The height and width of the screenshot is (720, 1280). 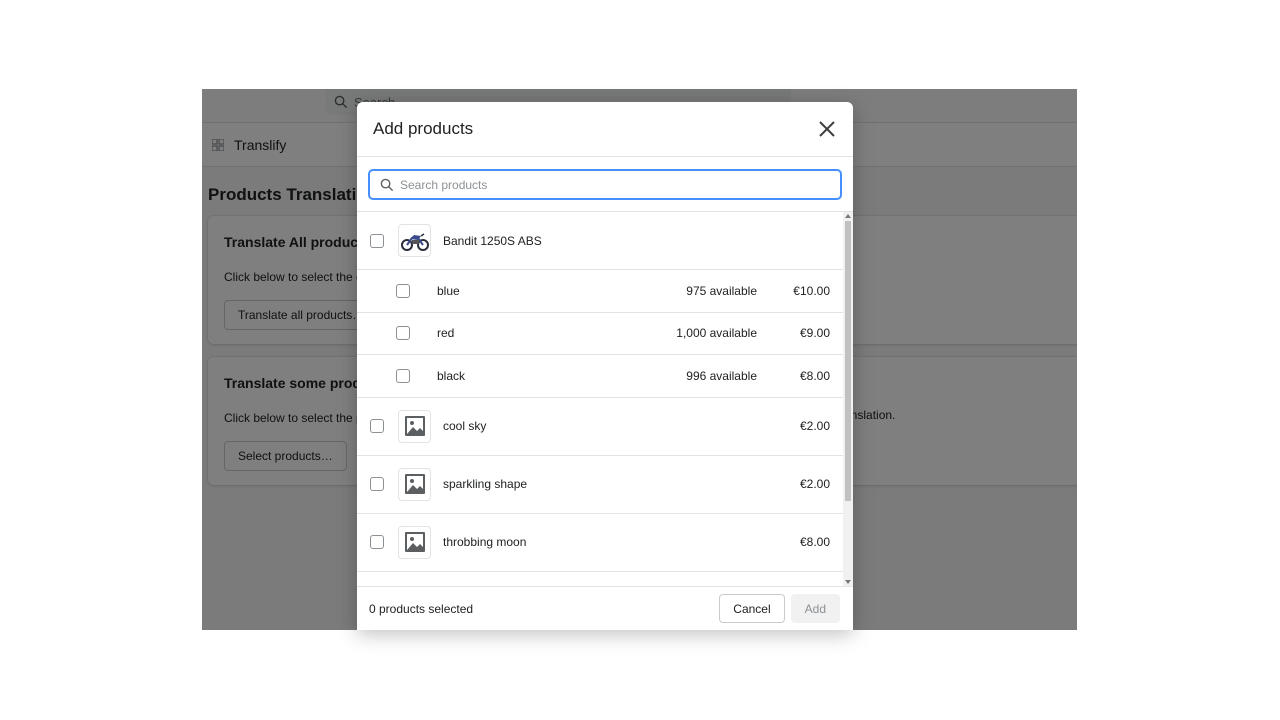 What do you see at coordinates (811, 290) in the screenshot?
I see `variant-price: €10.00` at bounding box center [811, 290].